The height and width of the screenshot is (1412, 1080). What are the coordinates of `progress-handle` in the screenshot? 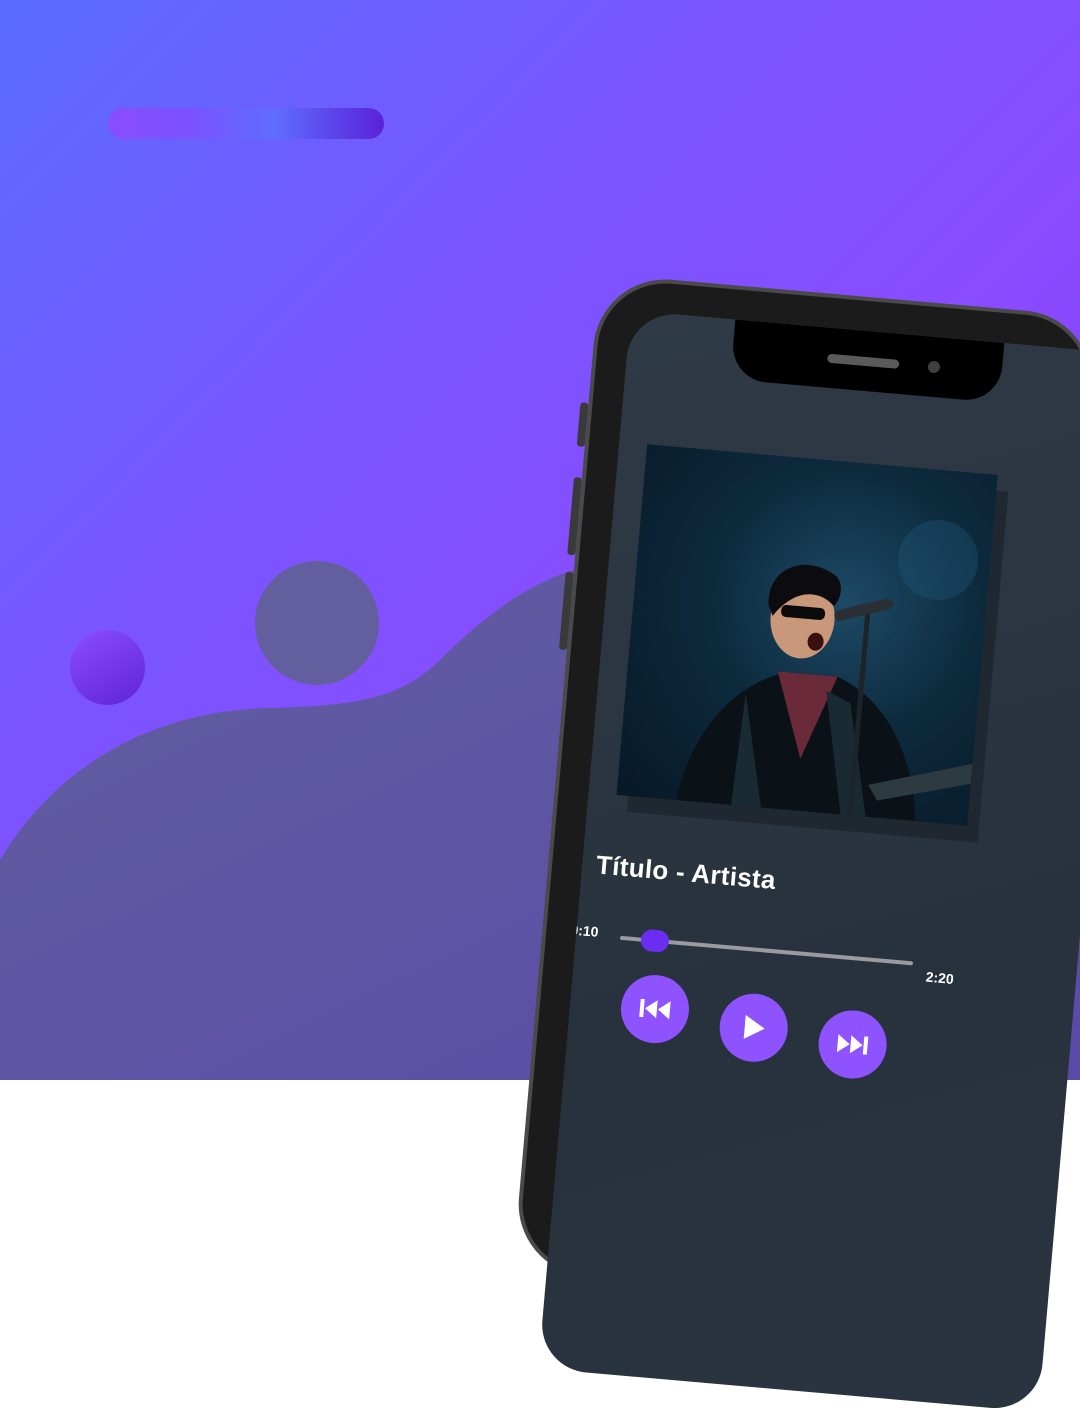 It's located at (654, 941).